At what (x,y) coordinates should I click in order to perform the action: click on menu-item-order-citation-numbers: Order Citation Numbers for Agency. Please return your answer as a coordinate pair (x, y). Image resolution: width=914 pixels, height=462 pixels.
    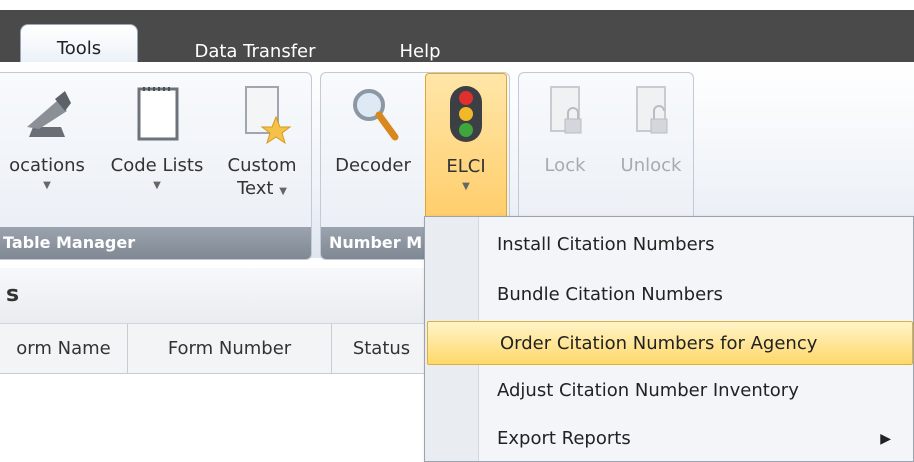
    Looking at the image, I should click on (670, 343).